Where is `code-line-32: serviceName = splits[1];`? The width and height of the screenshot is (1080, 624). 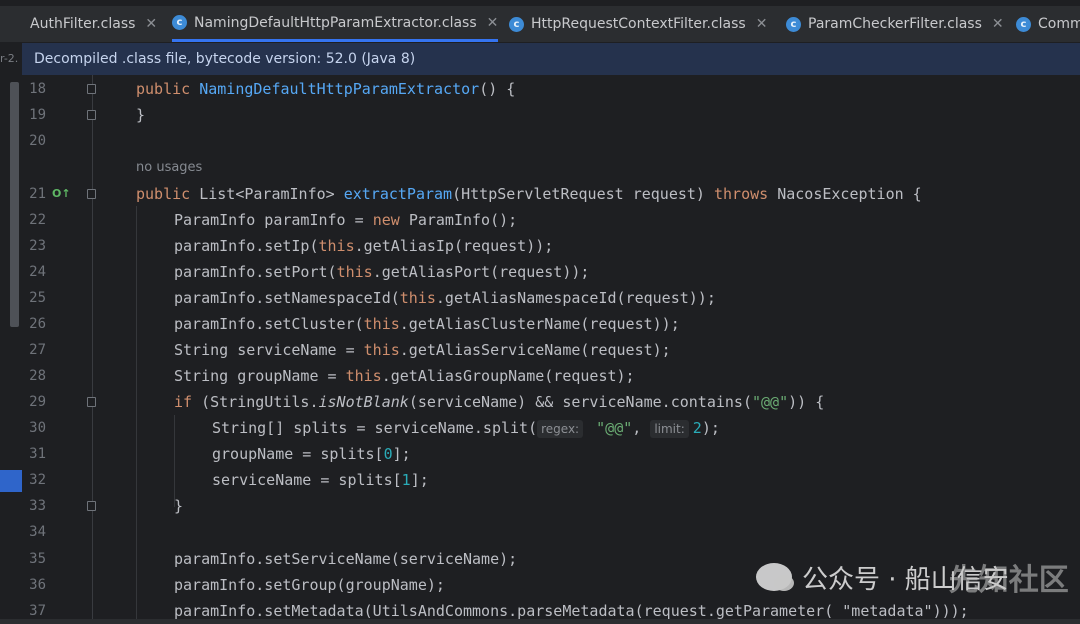 code-line-32: serviceName = splits[1]; is located at coordinates (320, 480).